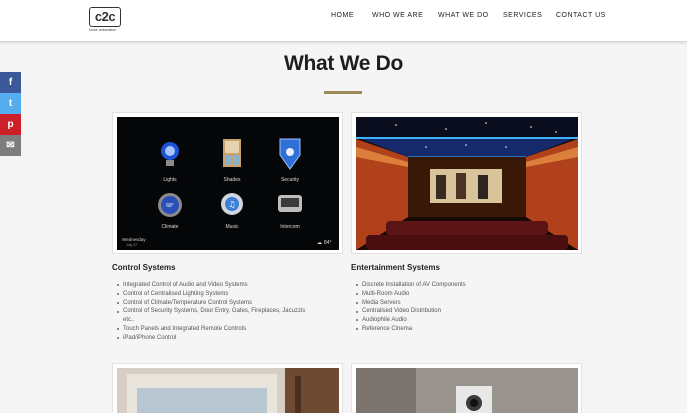 This screenshot has width=687, height=413. What do you see at coordinates (289, 227) in the screenshot?
I see `tile-label-intercom: Intercom` at bounding box center [289, 227].